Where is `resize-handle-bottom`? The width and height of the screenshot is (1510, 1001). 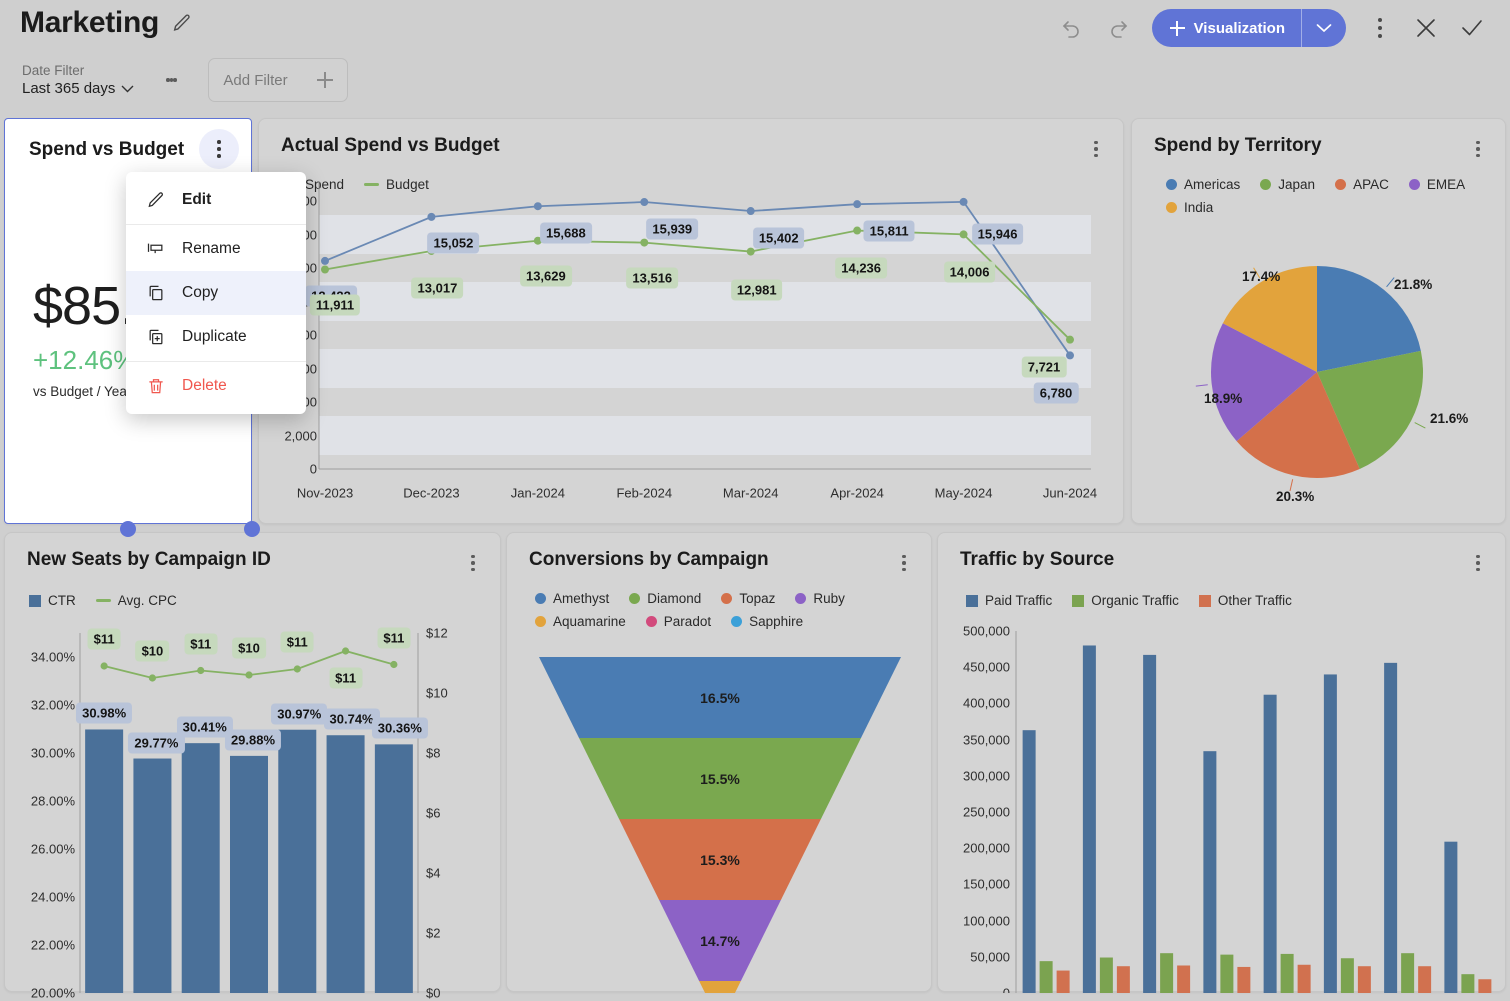
resize-handle-bottom is located at coordinates (128, 529).